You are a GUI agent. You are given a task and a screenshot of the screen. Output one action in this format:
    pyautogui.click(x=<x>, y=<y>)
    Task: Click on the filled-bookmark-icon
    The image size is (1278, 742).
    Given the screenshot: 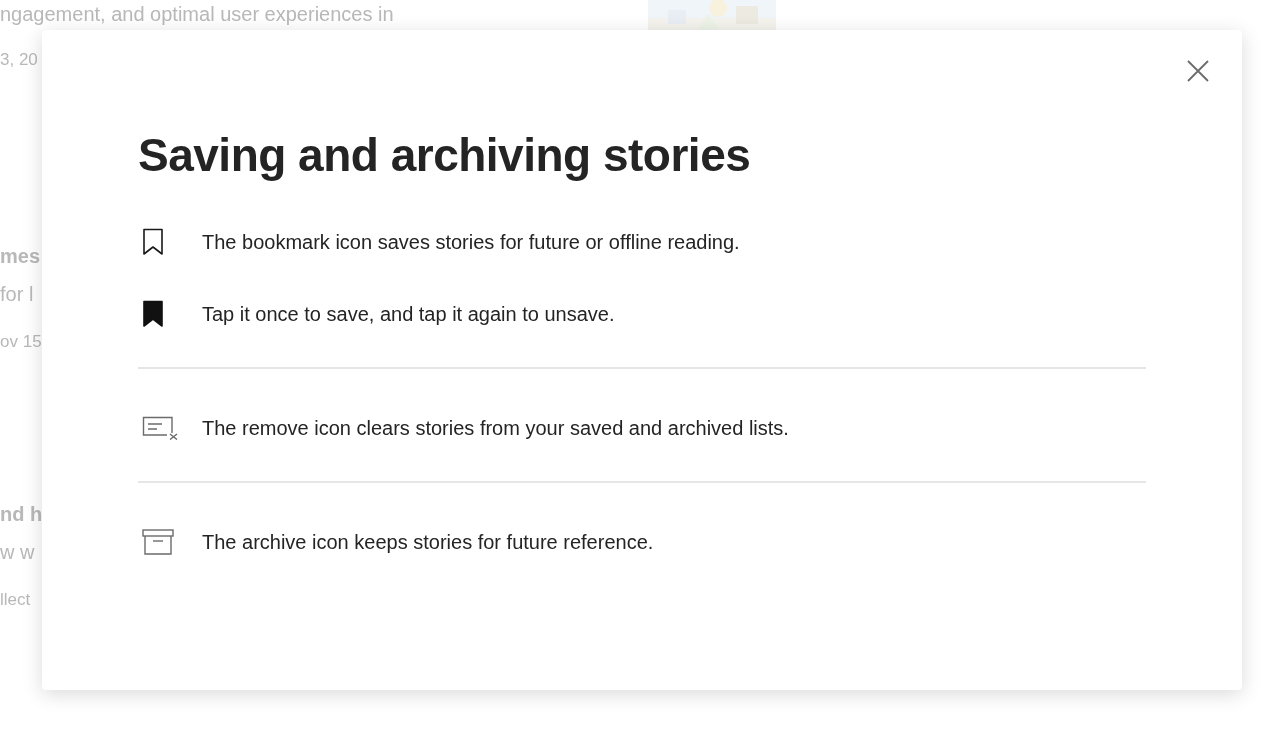 What is the action you would take?
    pyautogui.click(x=153, y=314)
    